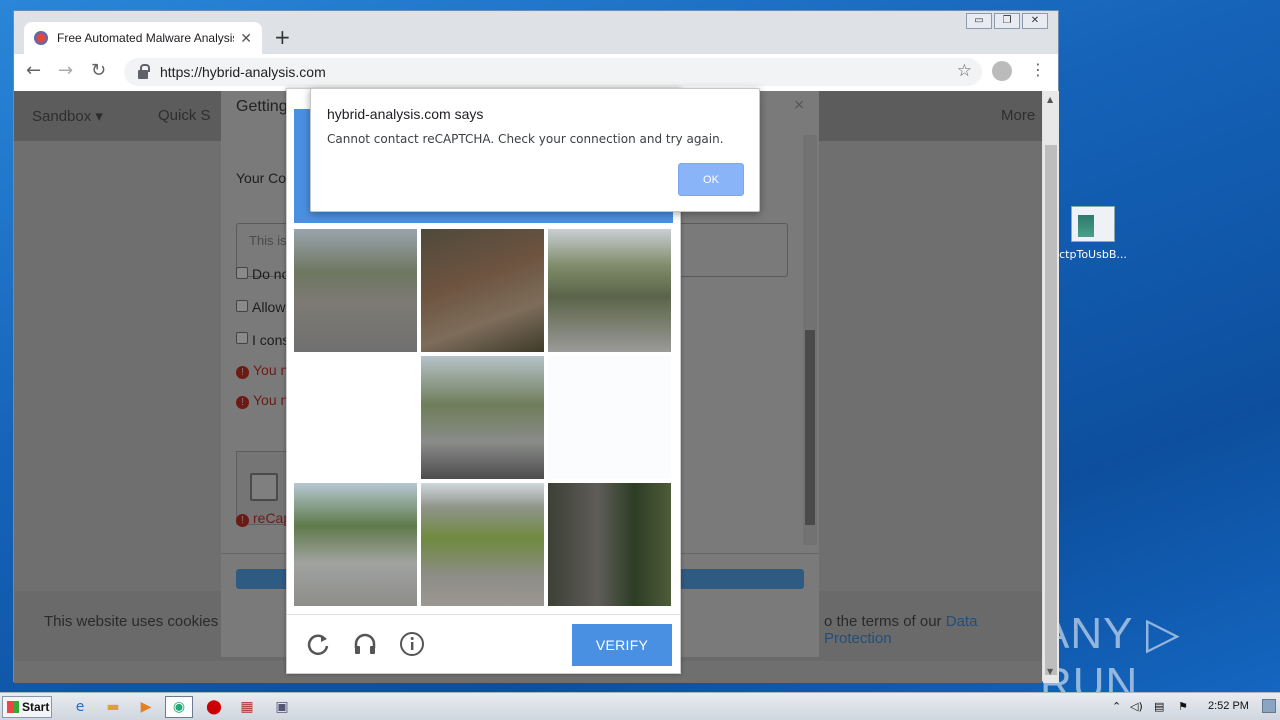 This screenshot has height=720, width=1280. Describe the element at coordinates (365, 644) in the screenshot. I see `headphones-icon` at that location.